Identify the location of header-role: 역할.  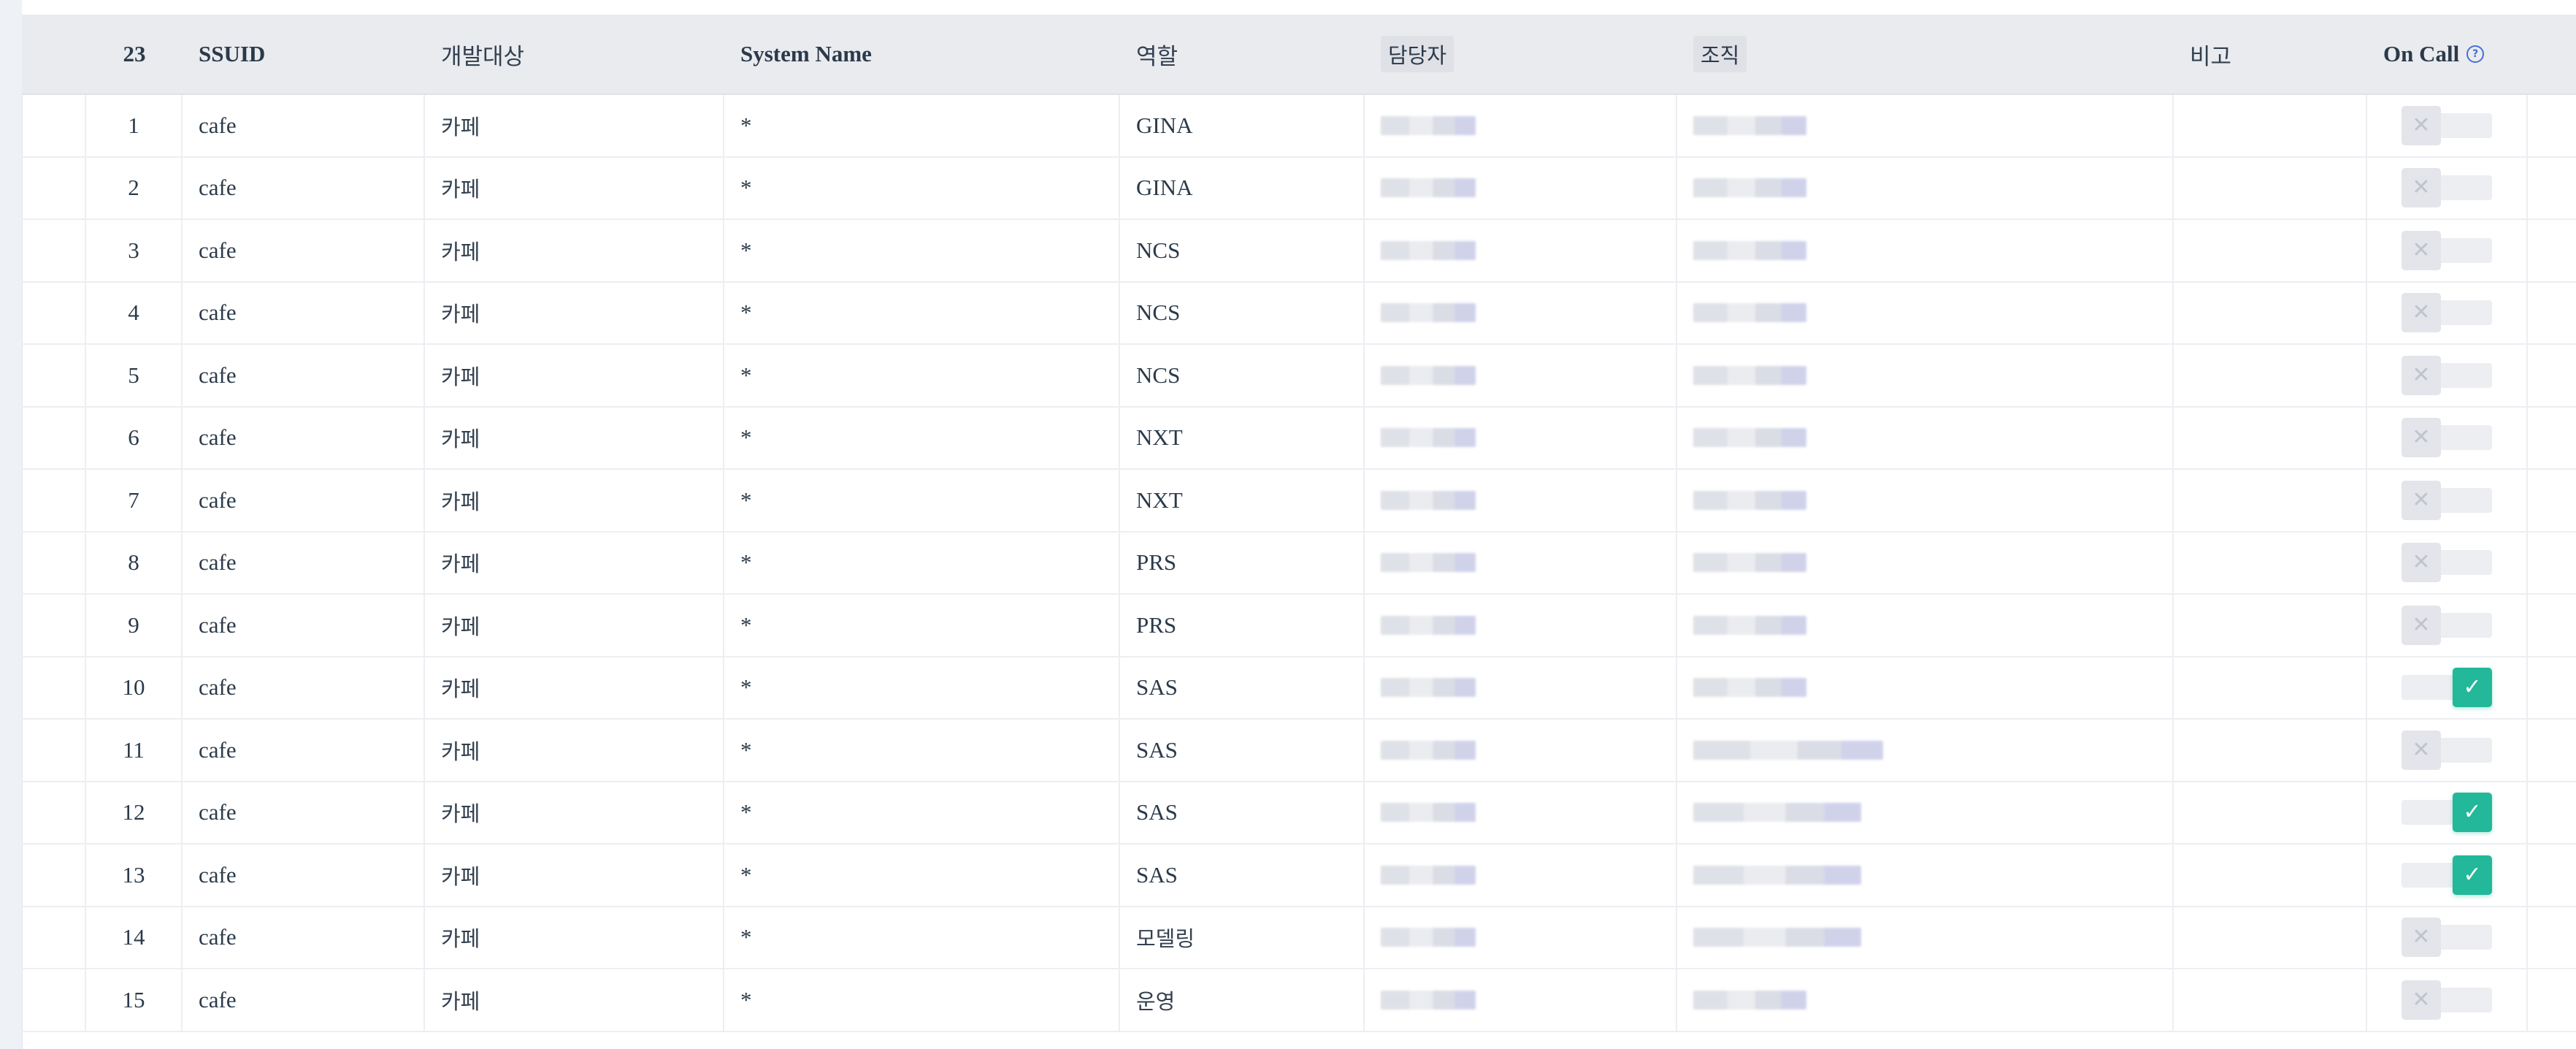
(1242, 54).